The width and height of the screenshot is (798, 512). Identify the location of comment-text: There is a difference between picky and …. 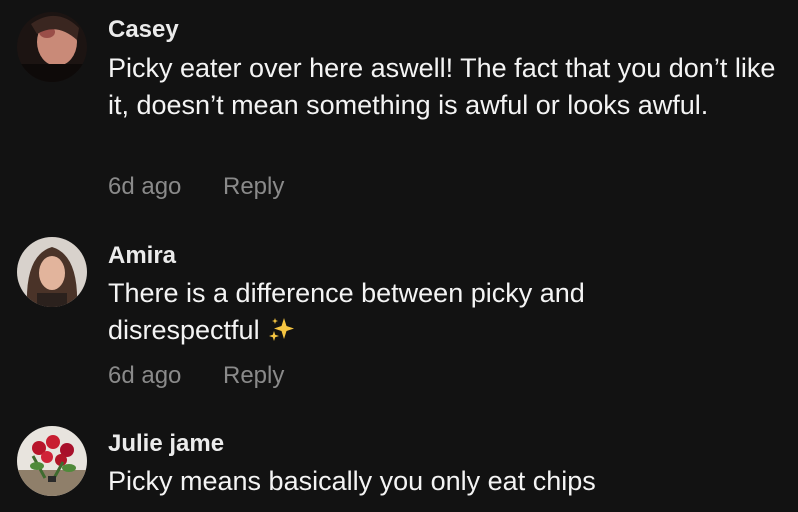
(388, 313).